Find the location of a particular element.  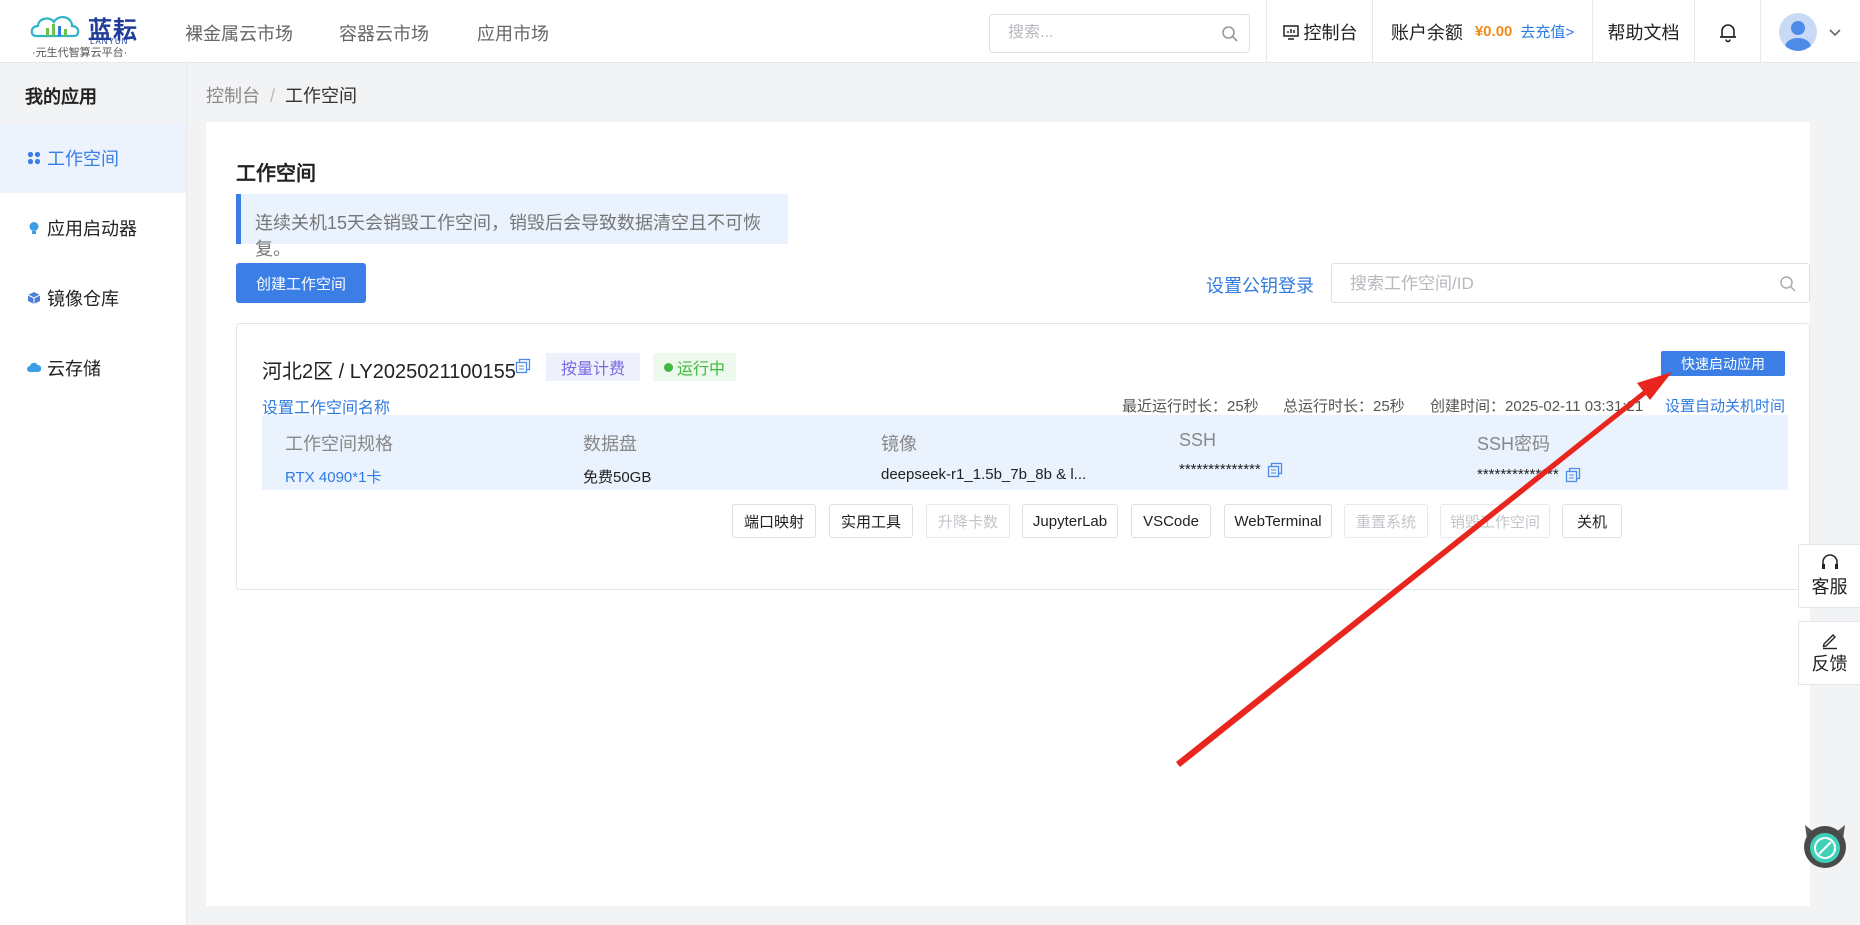

sidebar: 我的应用 工作空间 应用启动器 镜像仓库 云存储 is located at coordinates (93, 494).